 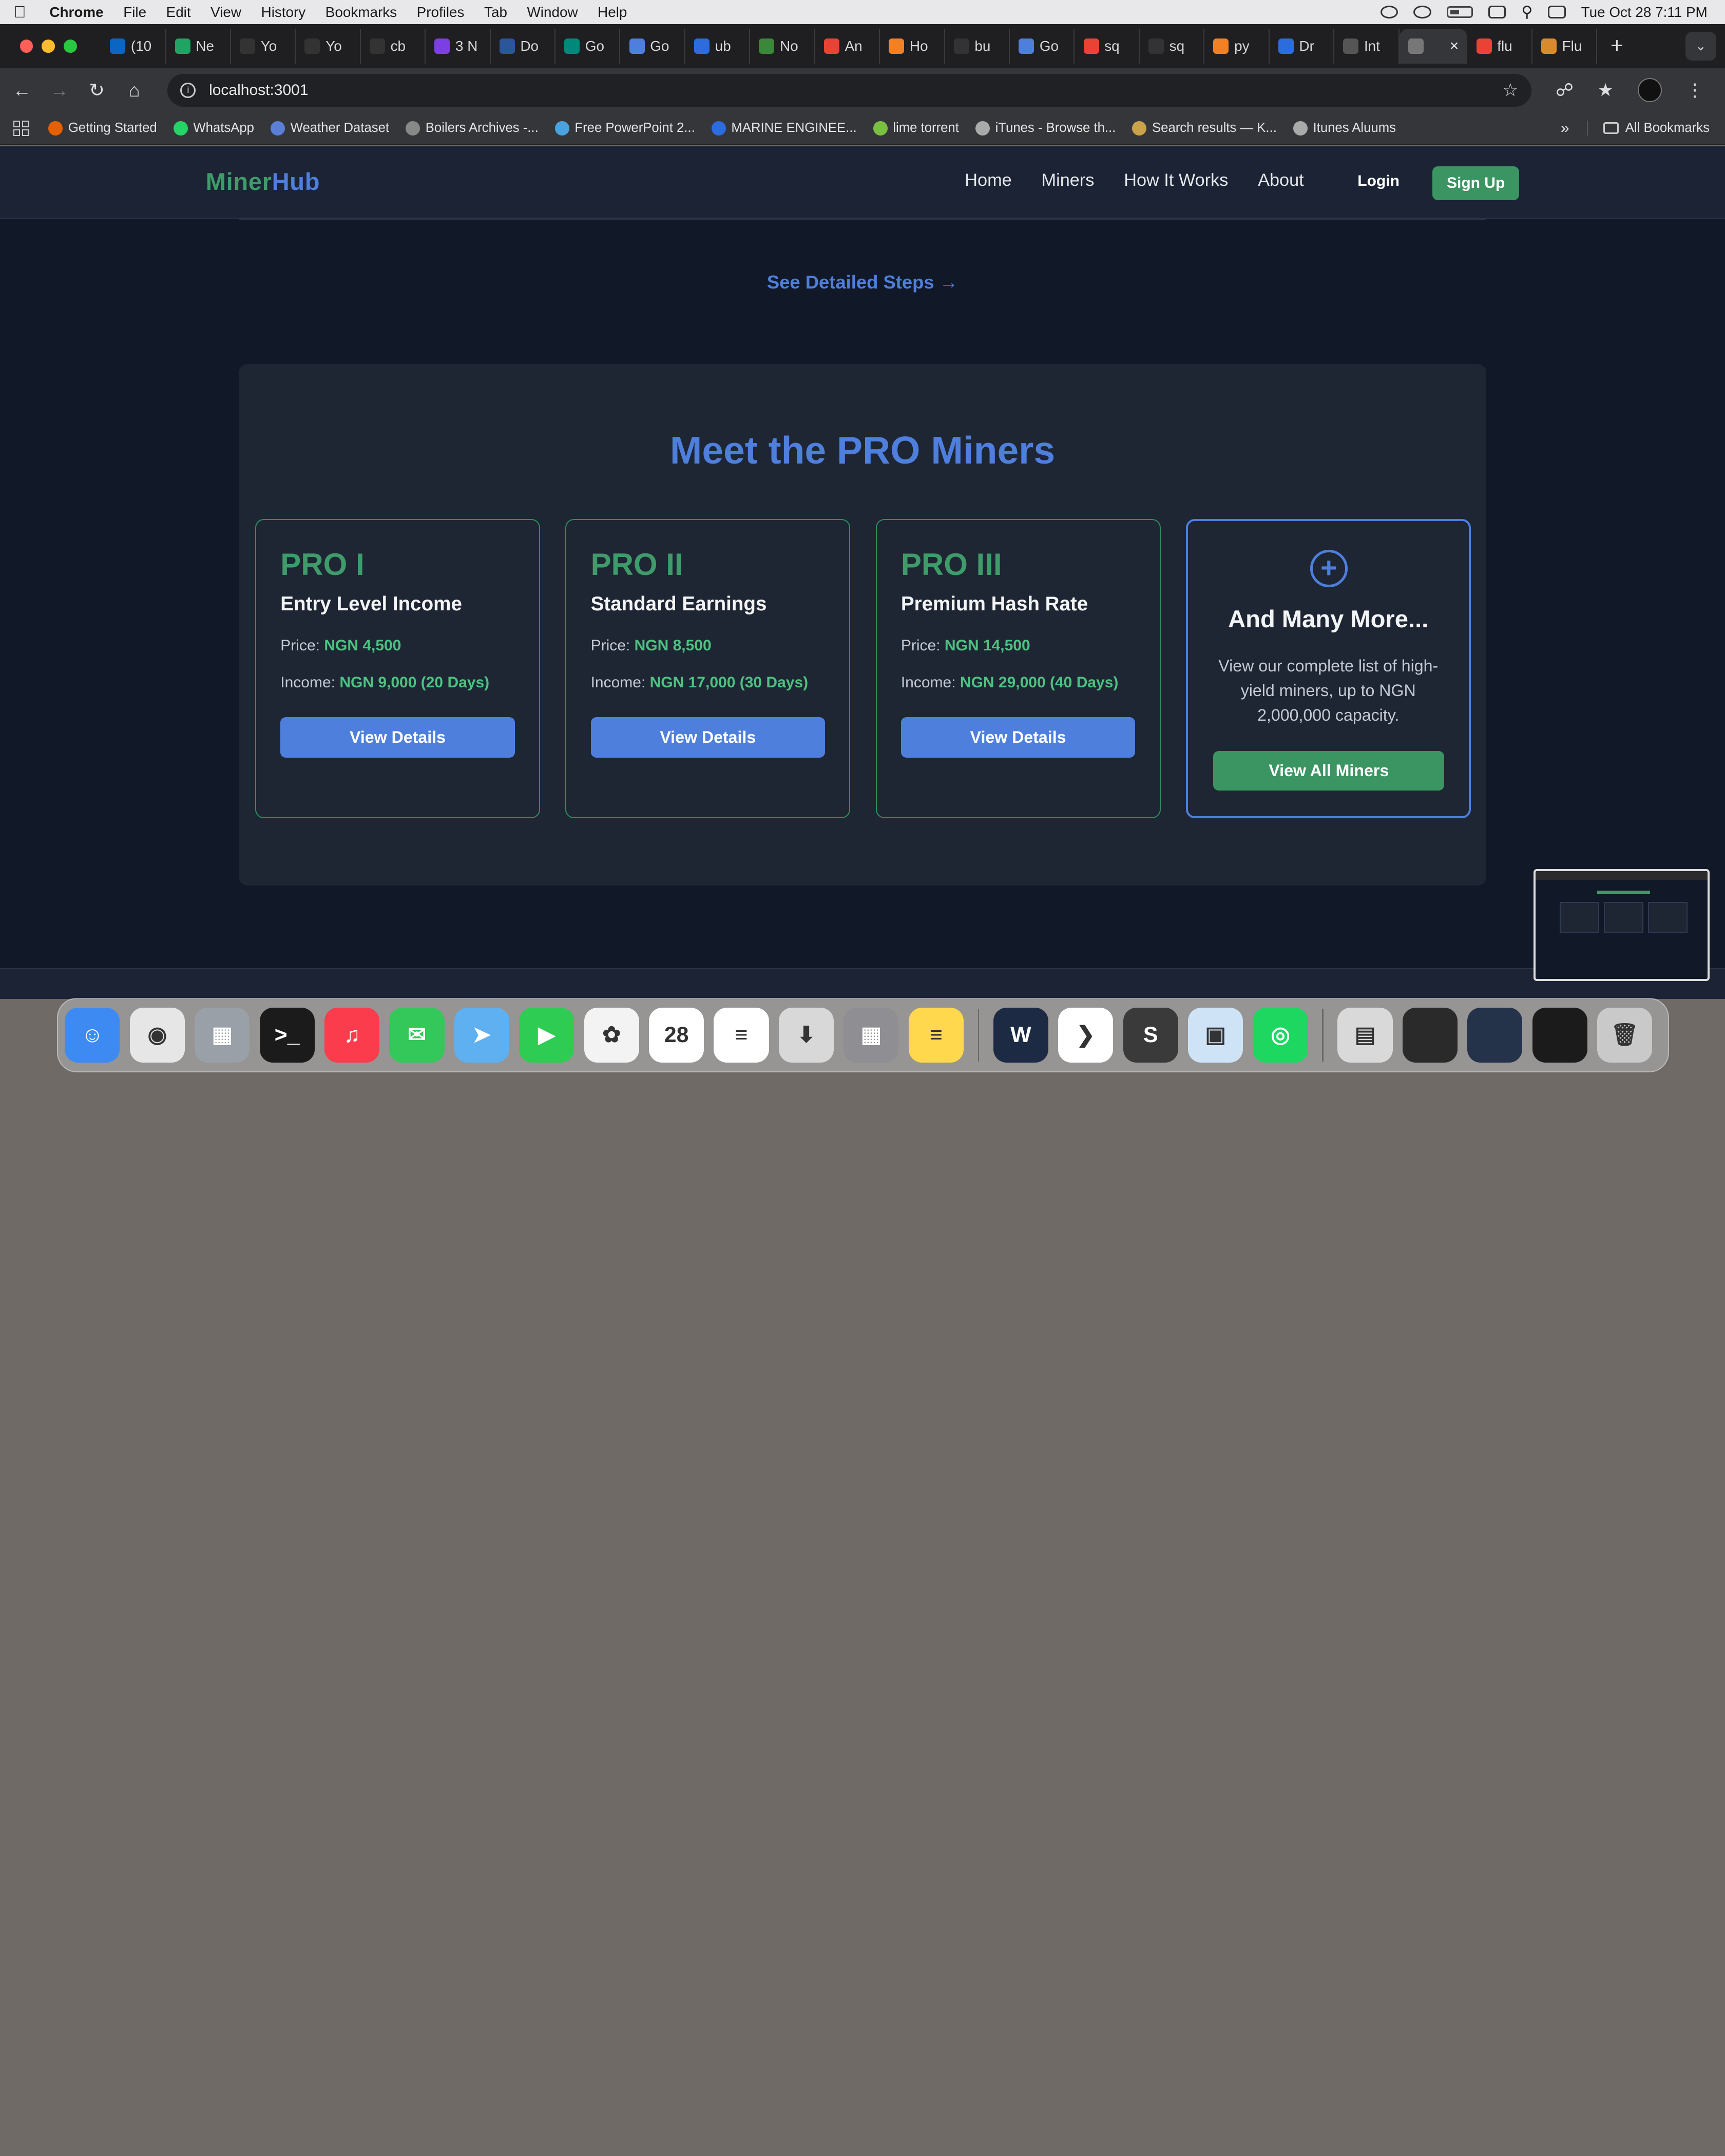 I want to click on browser-tab: cb, so click(x=393, y=46).